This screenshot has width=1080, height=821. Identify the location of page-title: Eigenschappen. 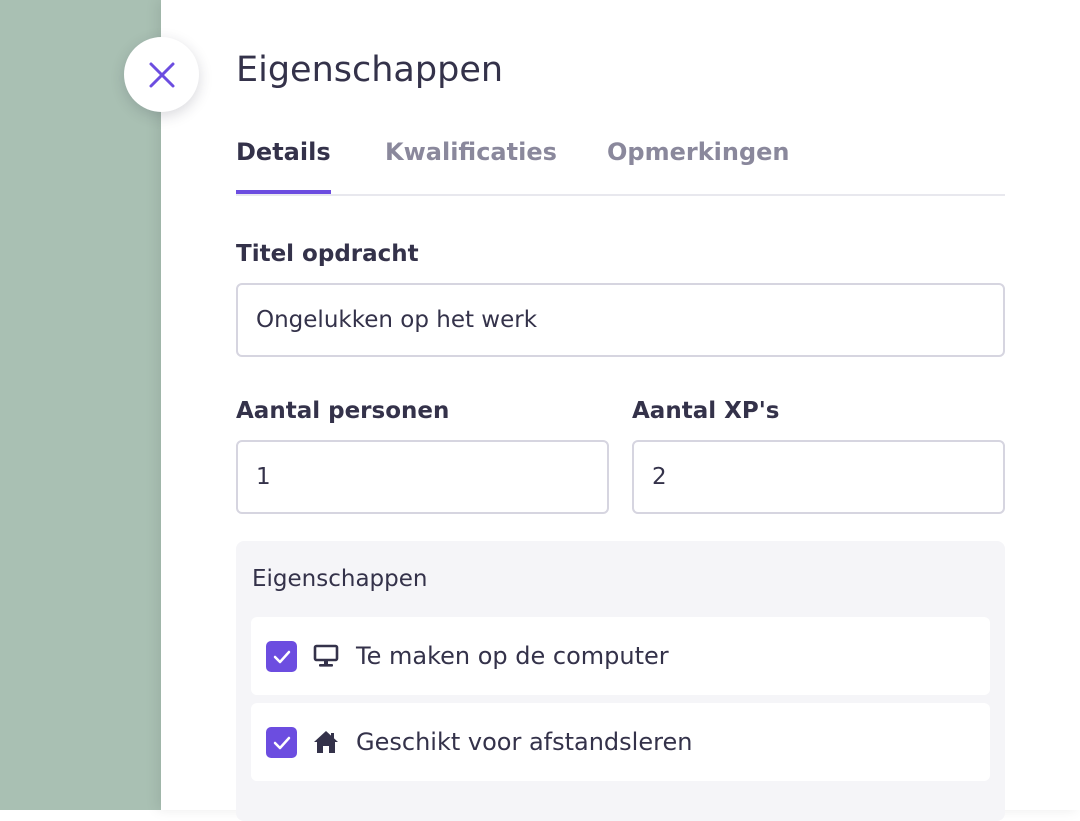
(370, 70).